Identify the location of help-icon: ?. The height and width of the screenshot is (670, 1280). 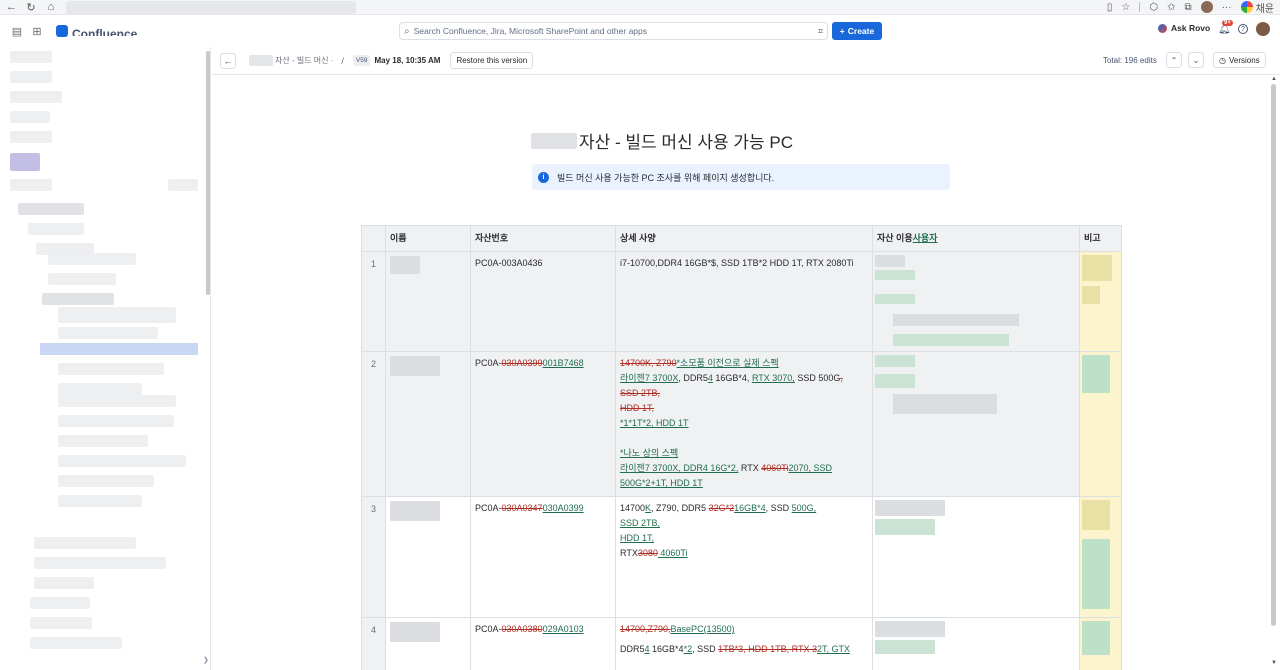
(1243, 29).